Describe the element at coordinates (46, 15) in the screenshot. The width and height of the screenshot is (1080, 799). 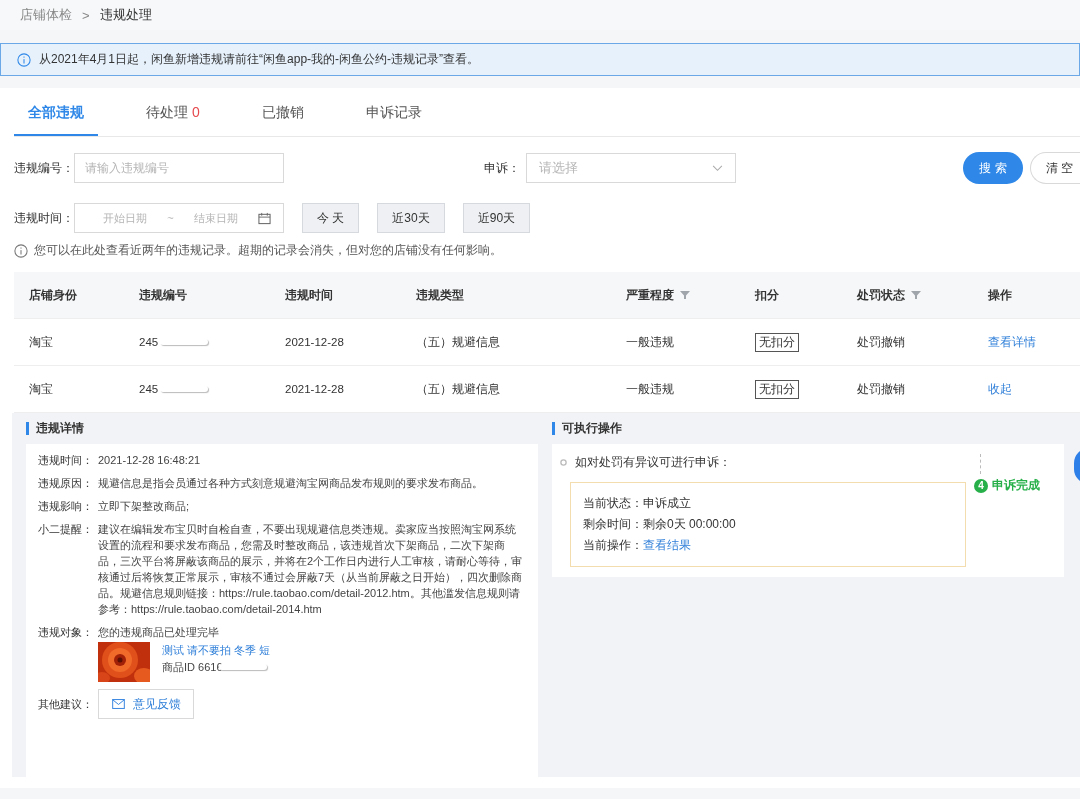
I see `breadcrumb-item: 店铺体检` at that location.